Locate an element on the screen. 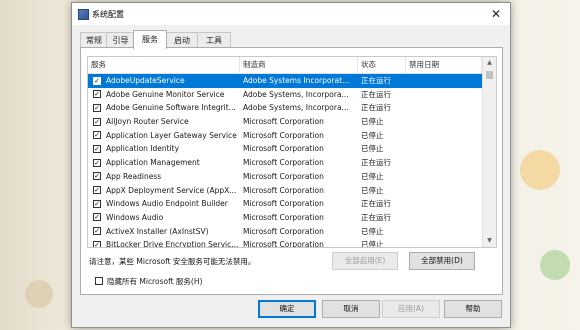 This screenshot has width=580, height=330. service-name: Windows Audio Endpoint Builder is located at coordinates (167, 204).